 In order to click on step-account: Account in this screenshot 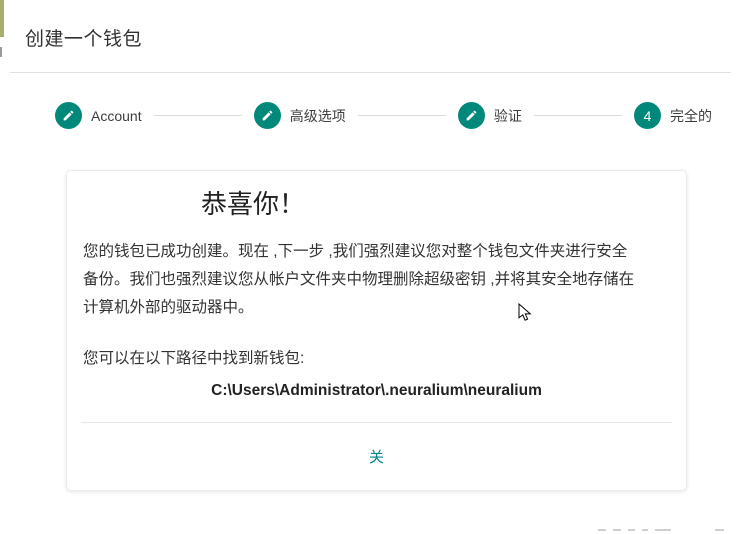, I will do `click(98, 115)`.